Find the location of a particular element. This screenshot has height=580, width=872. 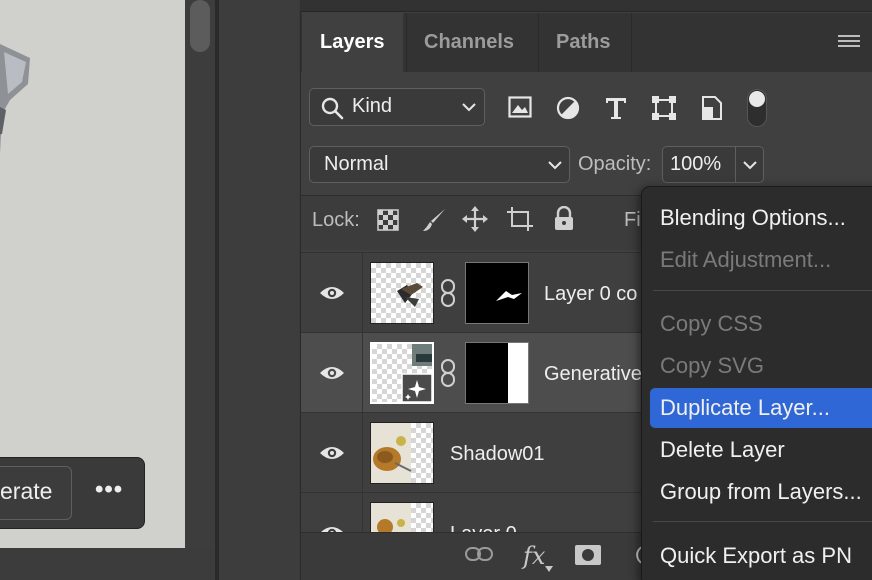

lock-all-padlock-icon is located at coordinates (564, 219).